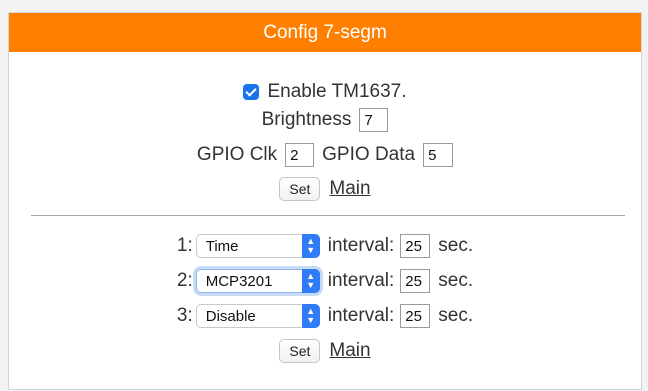  I want to click on slot-index: 3:, so click(184, 315).